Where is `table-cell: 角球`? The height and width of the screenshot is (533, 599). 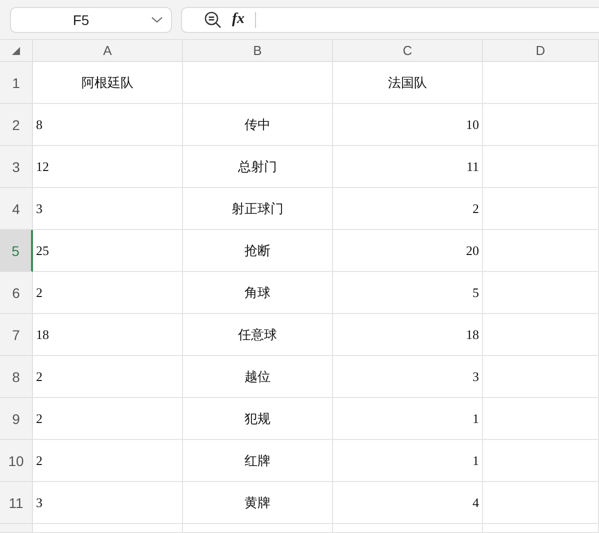 table-cell: 角球 is located at coordinates (258, 293).